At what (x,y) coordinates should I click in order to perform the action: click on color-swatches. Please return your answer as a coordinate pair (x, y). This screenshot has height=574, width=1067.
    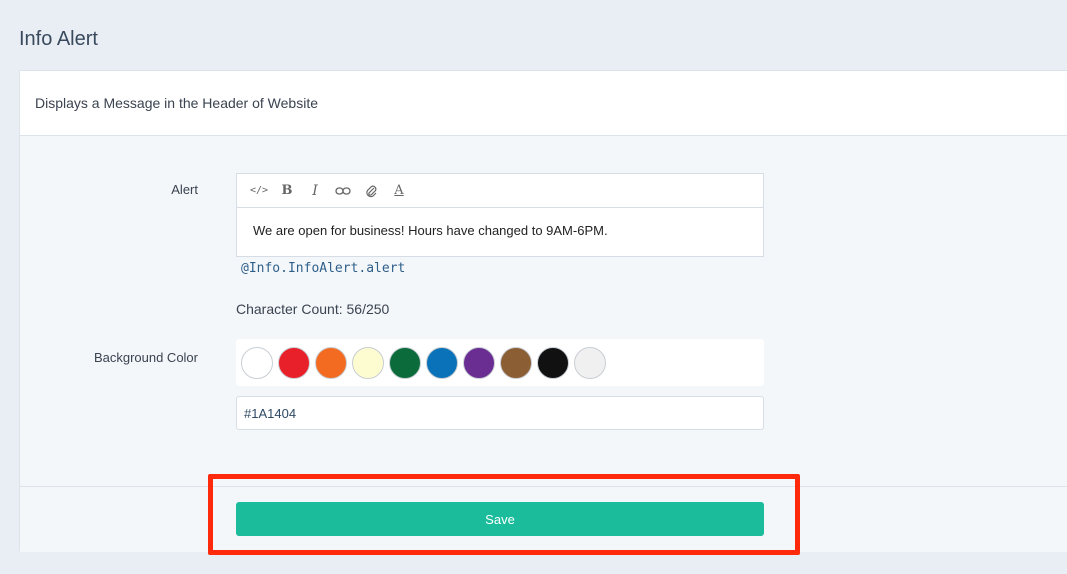
    Looking at the image, I should click on (500, 362).